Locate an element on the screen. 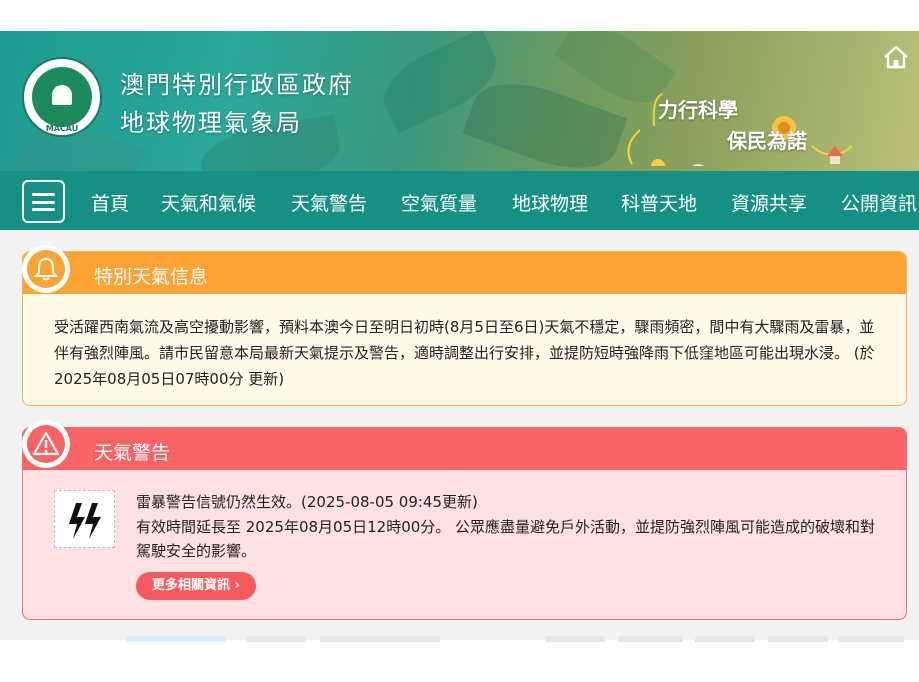  warning-status-text: 雷暴警告信號仍然生效。(2025-08-05 09:45更新) is located at coordinates (307, 502).